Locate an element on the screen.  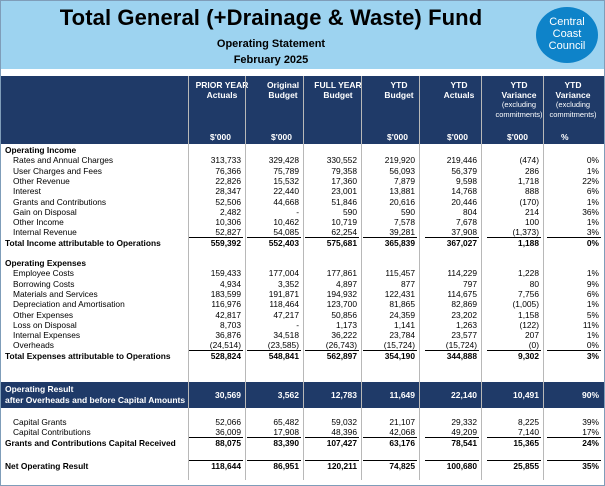
logo-word: Council is located at coordinates (567, 46).